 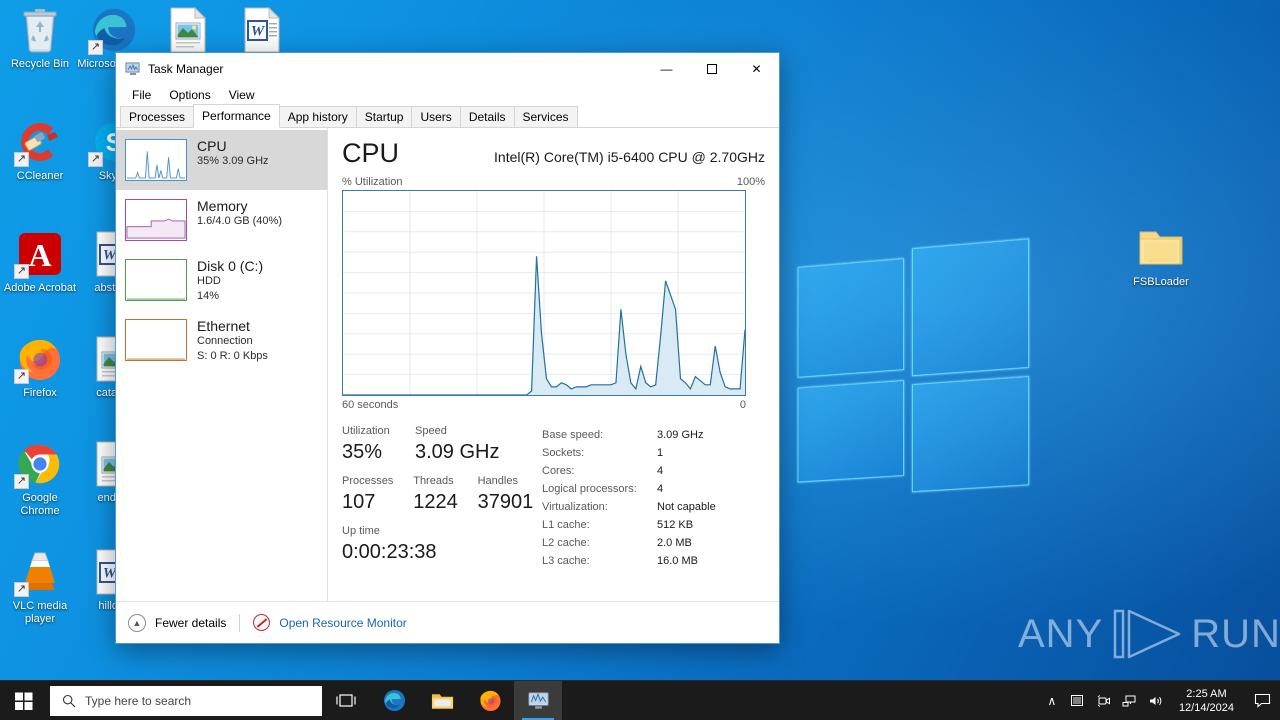 What do you see at coordinates (1147, 634) in the screenshot?
I see `anyrun-play-icon` at bounding box center [1147, 634].